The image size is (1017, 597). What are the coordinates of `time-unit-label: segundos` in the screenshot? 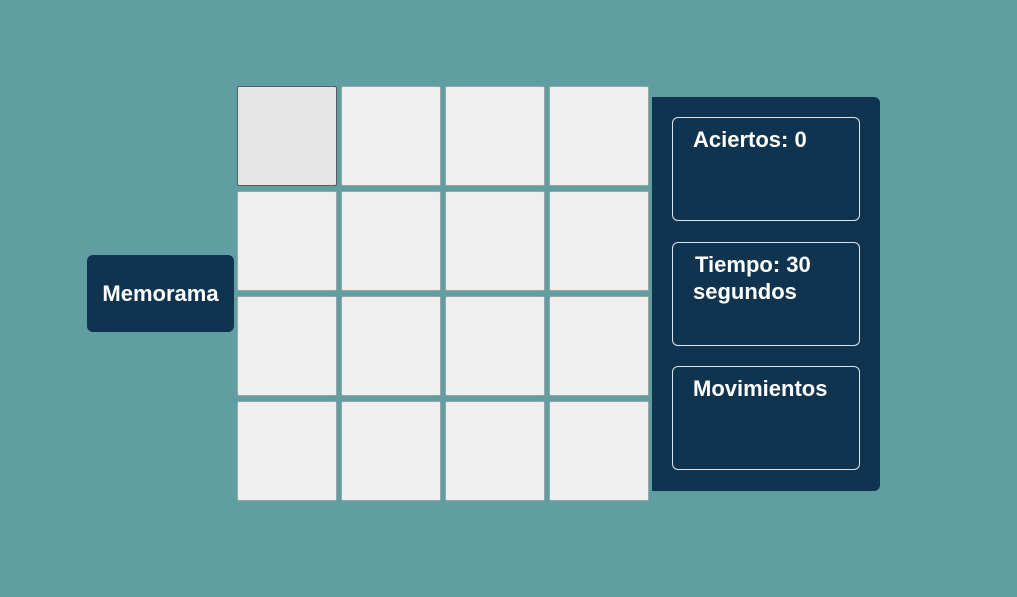 It's located at (745, 291).